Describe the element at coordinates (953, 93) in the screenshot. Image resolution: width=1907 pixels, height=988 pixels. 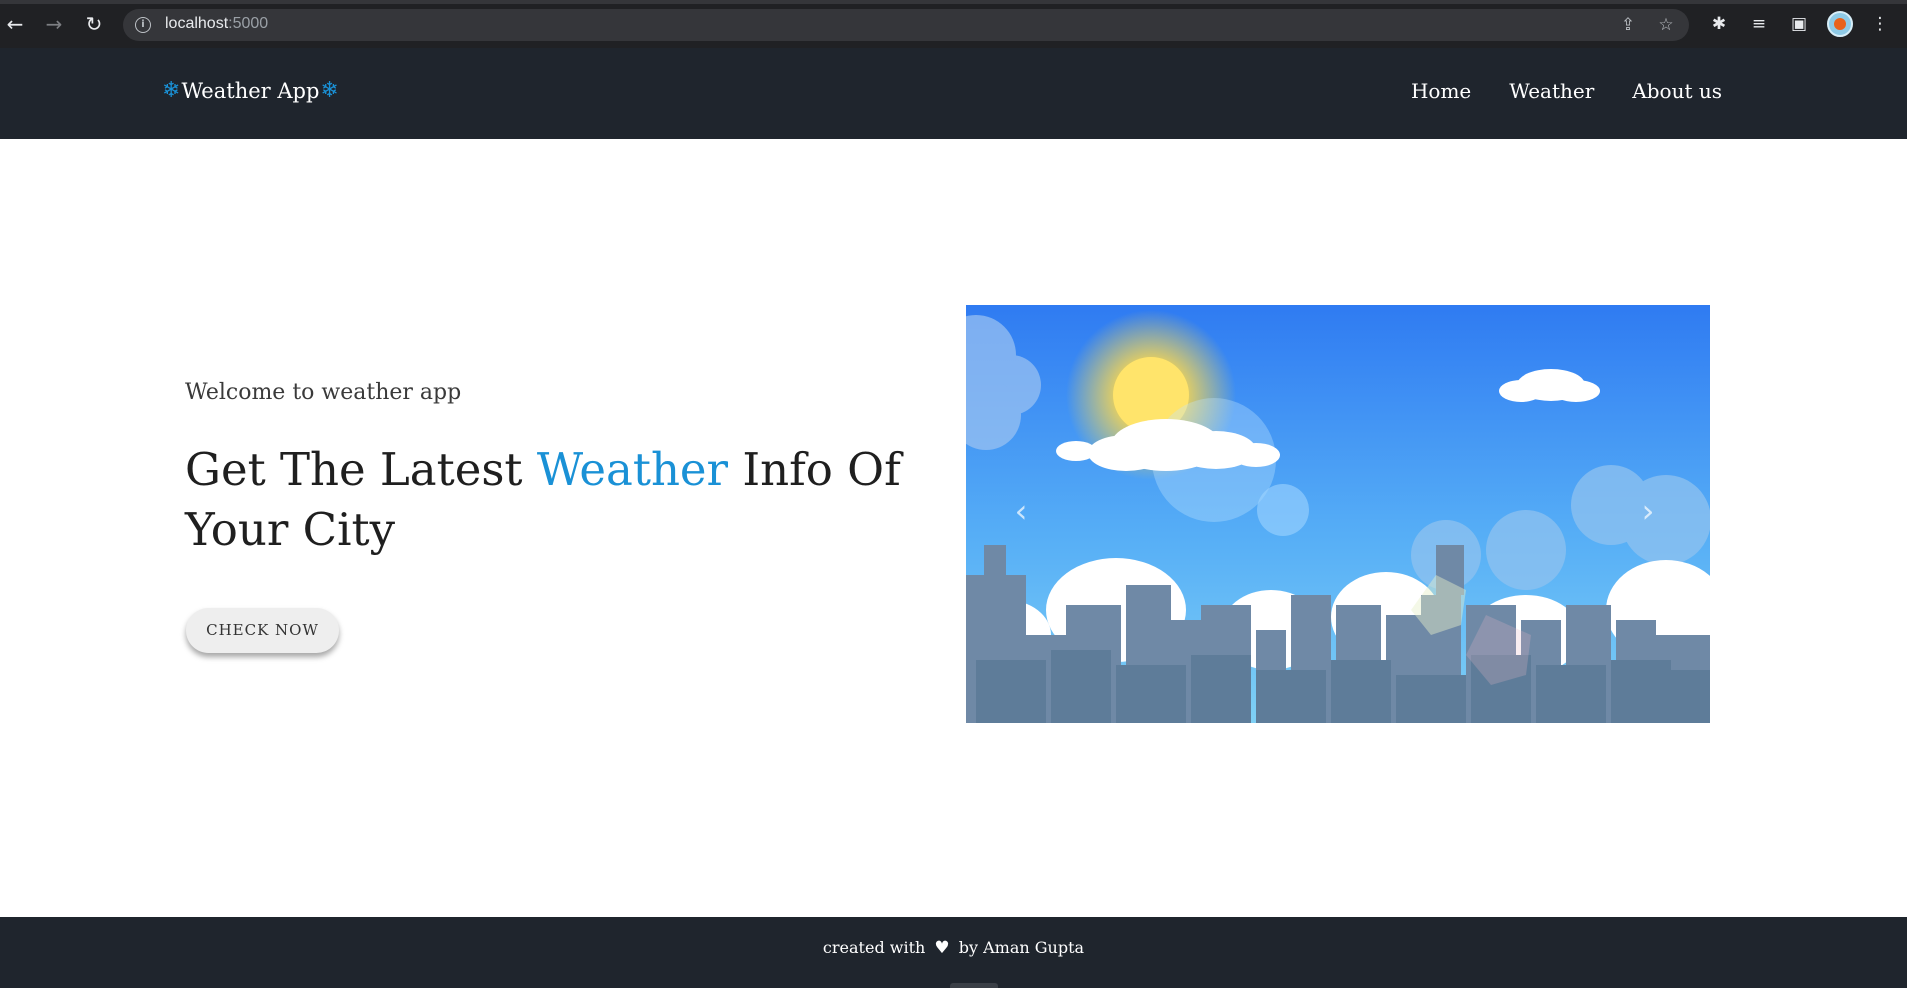
I see `site-navbar: ❄ Weather App ❄ Home Weather About us` at that location.